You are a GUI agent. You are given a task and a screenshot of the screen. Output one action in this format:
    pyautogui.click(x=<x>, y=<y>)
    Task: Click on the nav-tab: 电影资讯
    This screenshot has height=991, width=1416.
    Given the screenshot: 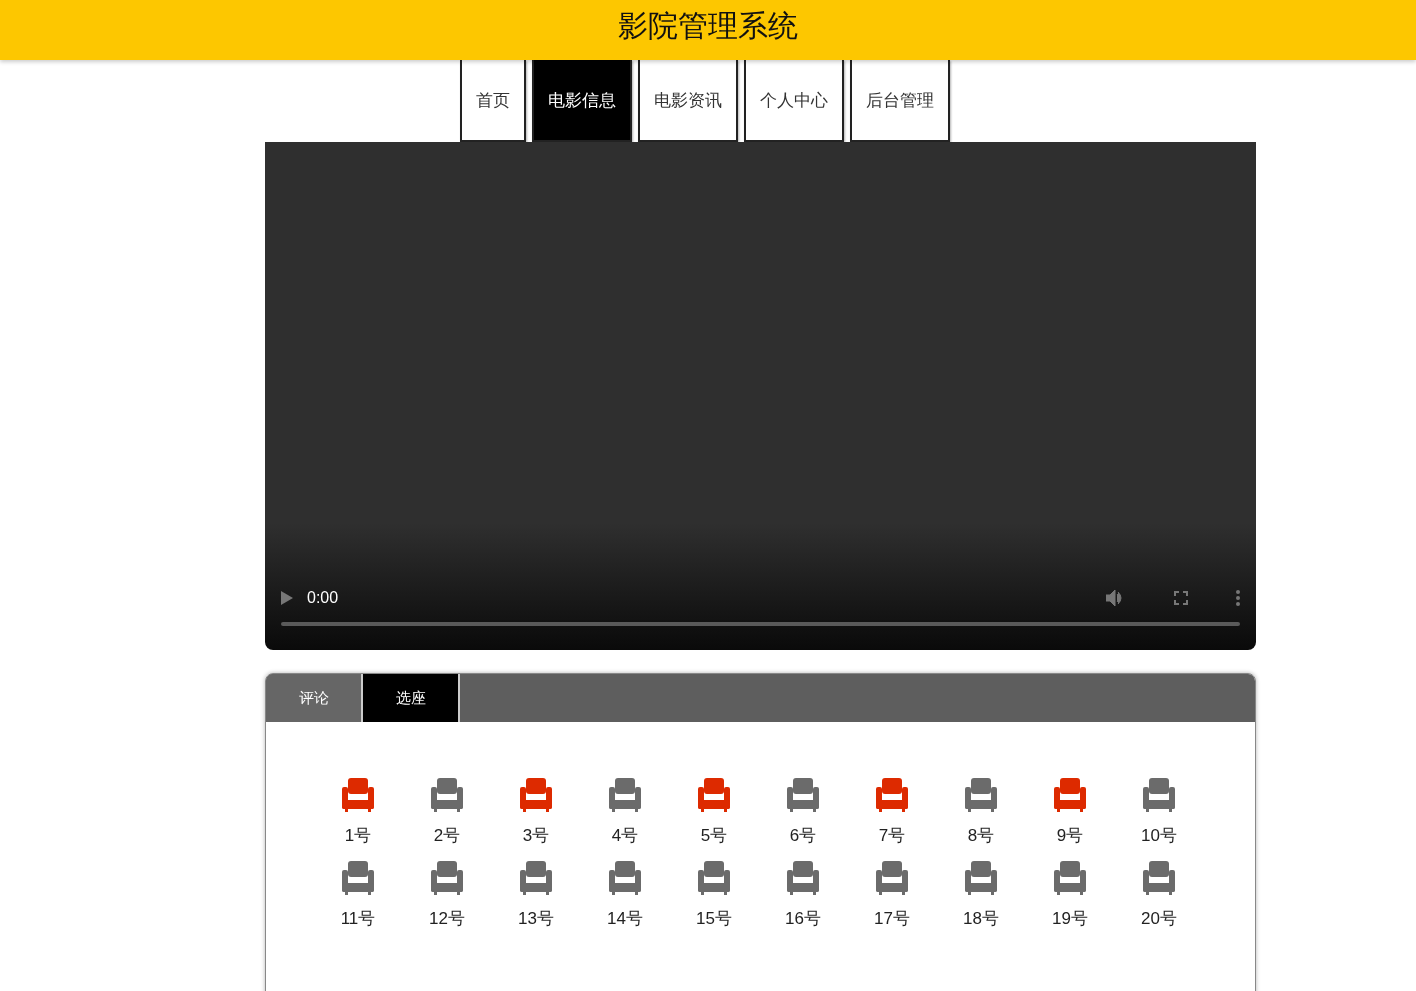 What is the action you would take?
    pyautogui.click(x=688, y=101)
    